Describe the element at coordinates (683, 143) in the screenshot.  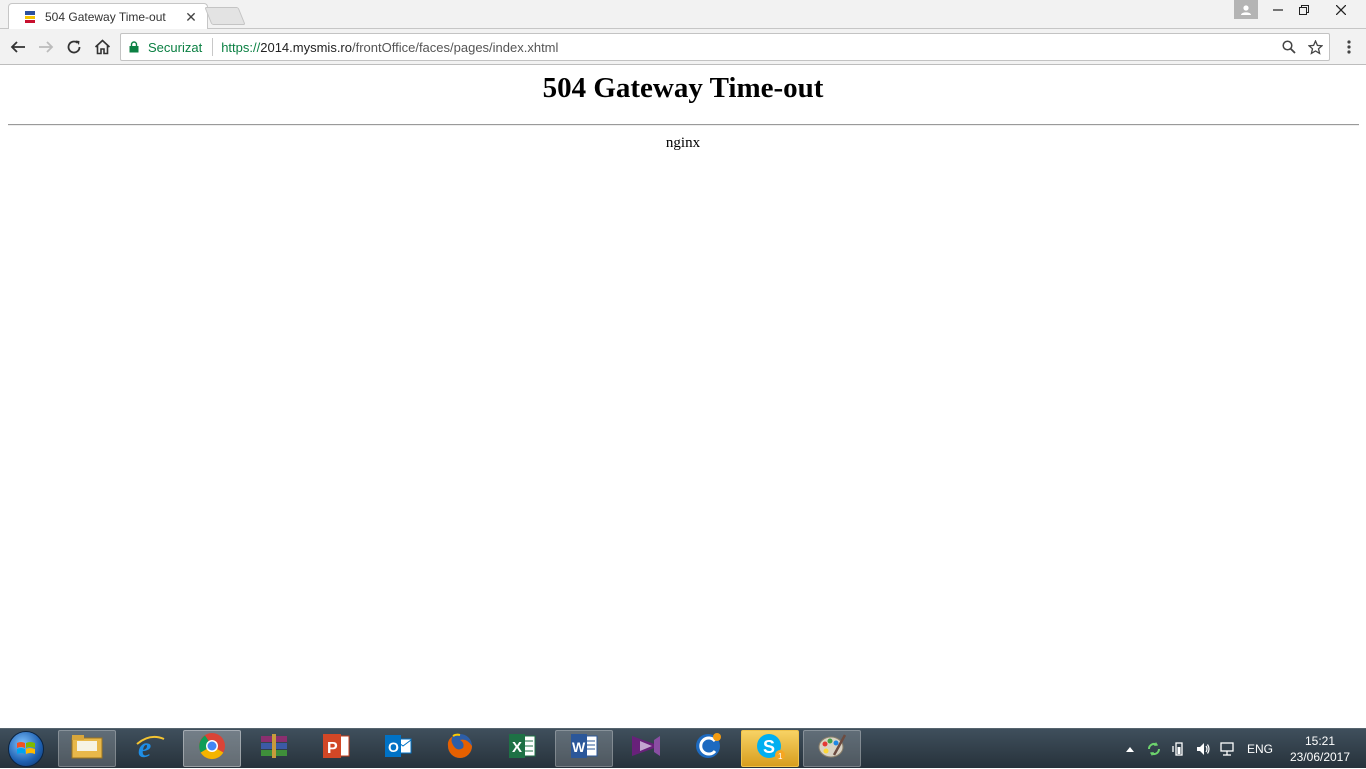
I see `server-signature: nginx` at that location.